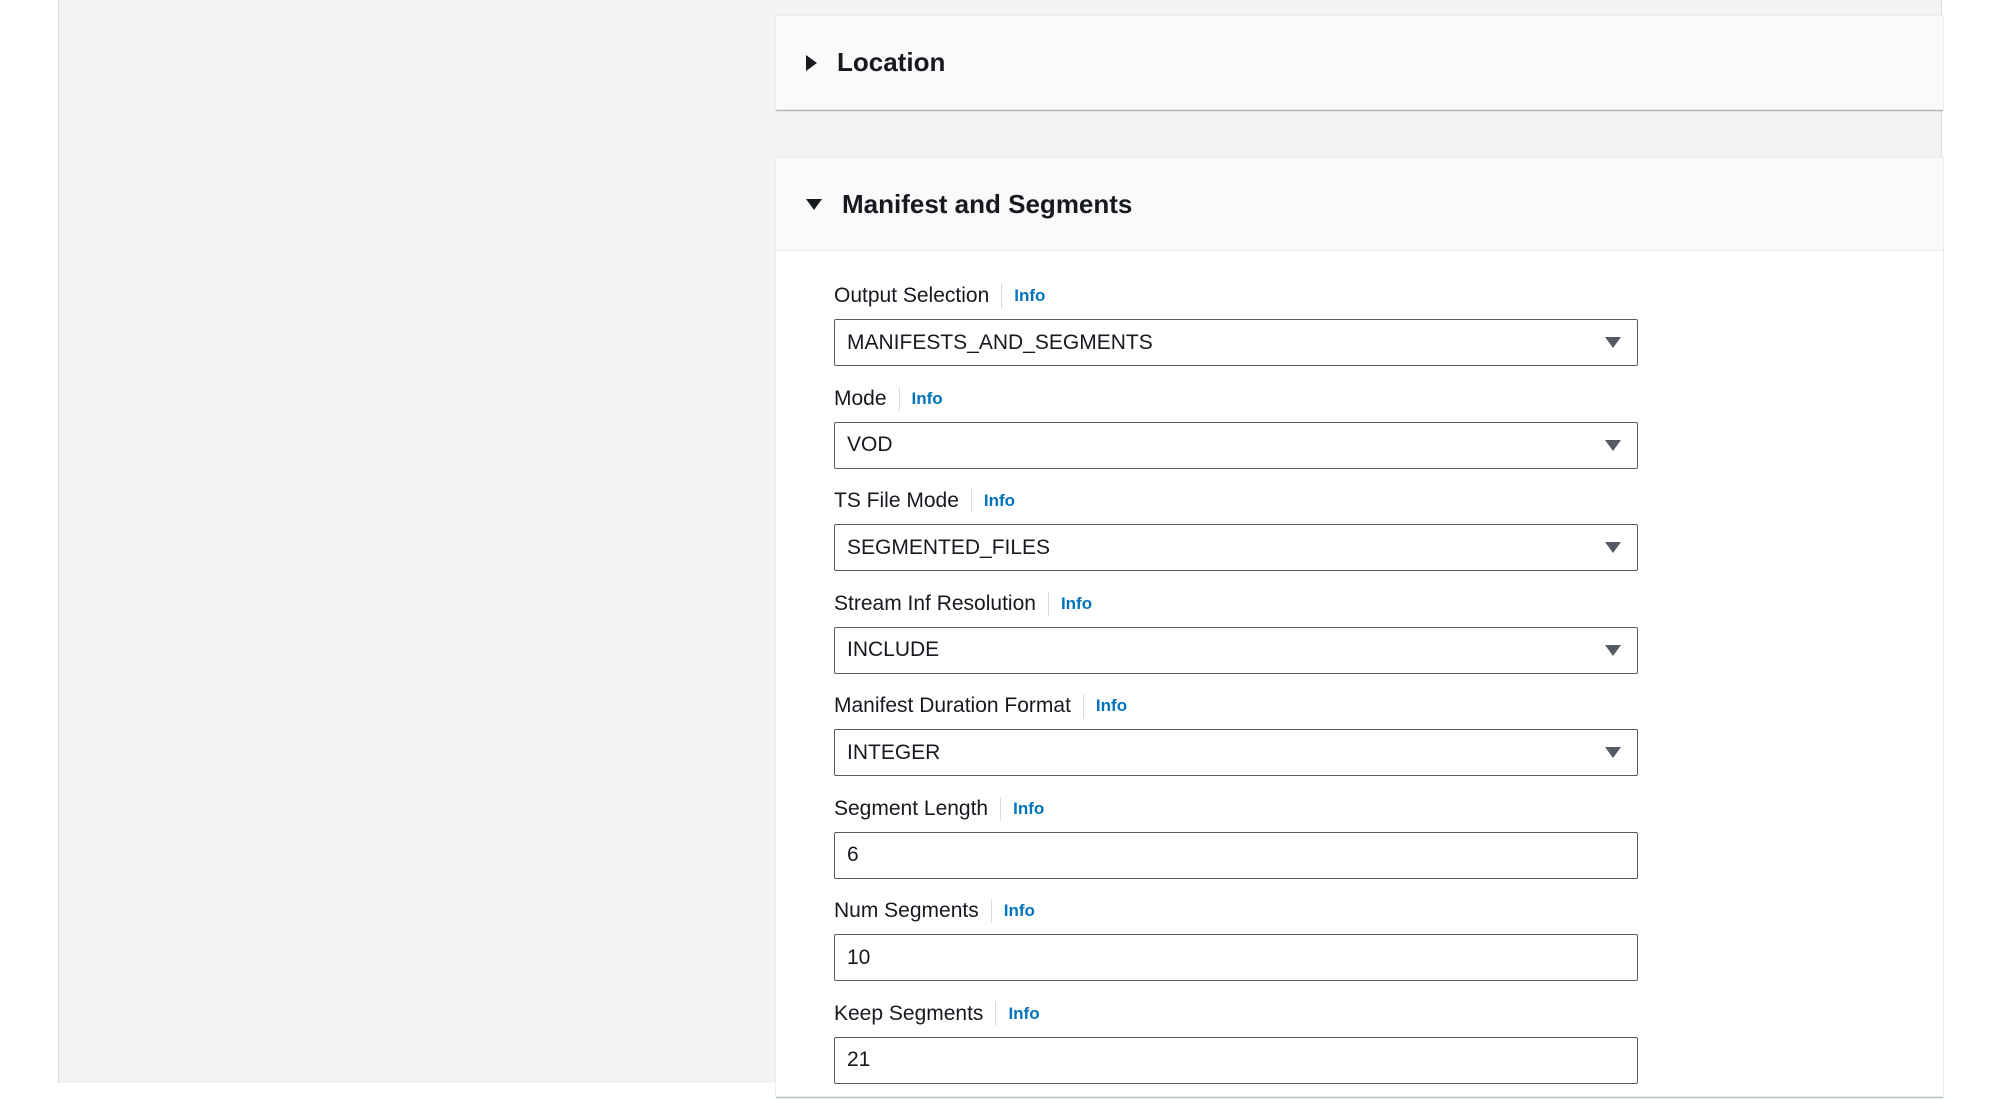  I want to click on ts-file-mode-field: TS File Mode Info SEGMENTED_FILES, so click(1236, 535).